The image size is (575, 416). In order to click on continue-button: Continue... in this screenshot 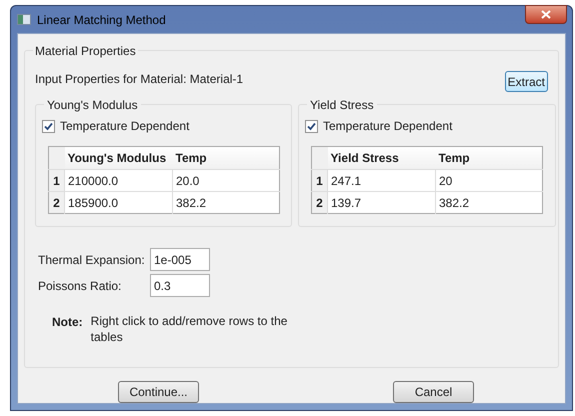, I will do `click(158, 392)`.